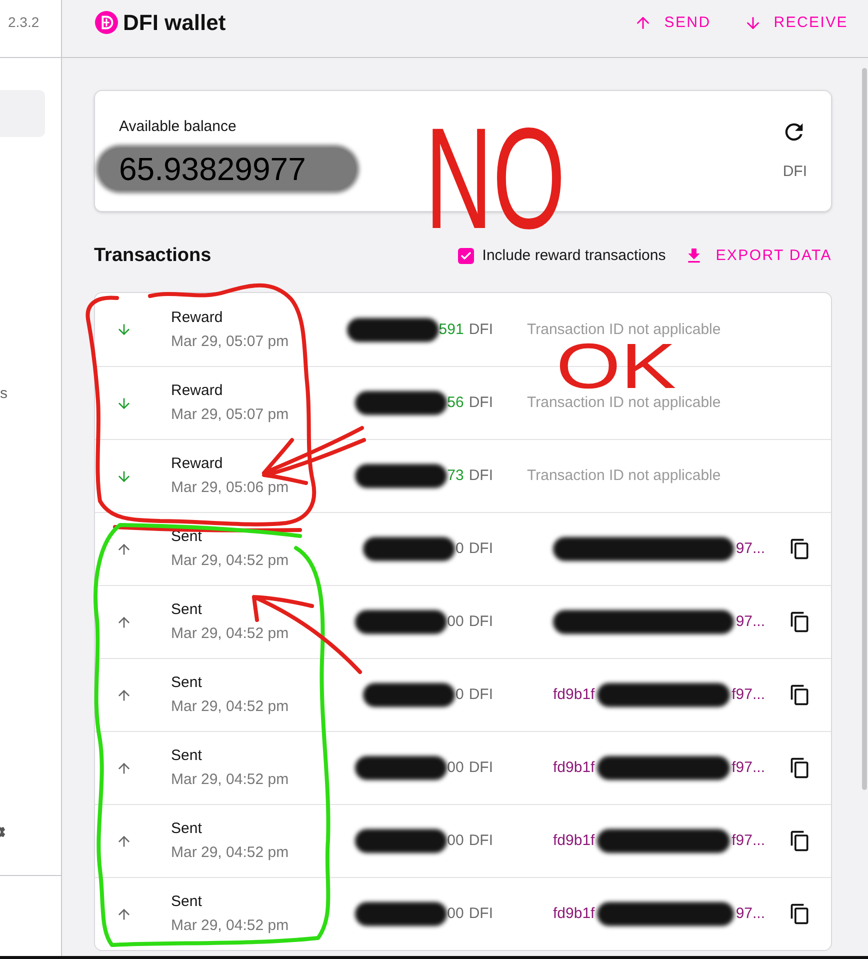 The image size is (868, 959). Describe the element at coordinates (451, 329) in the screenshot. I see `transaction-amount: 591` at that location.